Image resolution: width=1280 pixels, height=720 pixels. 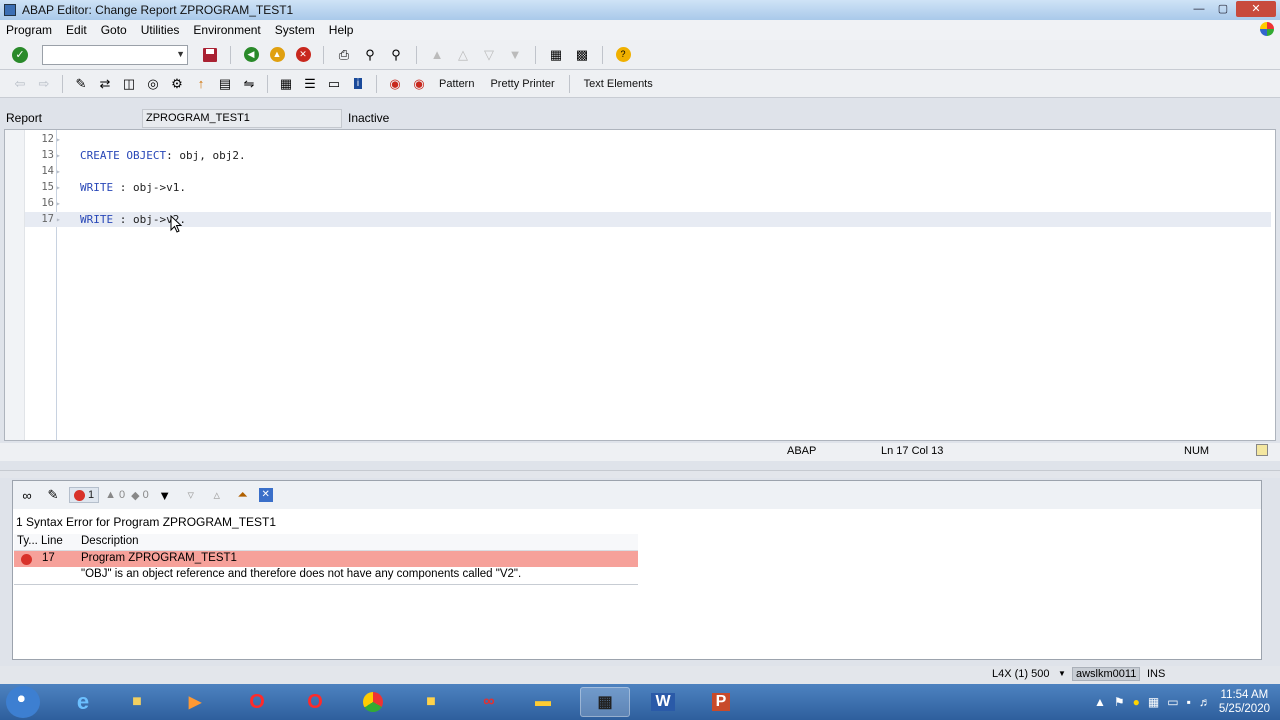 I want to click on usb-icon: ▦, so click(x=1153, y=702).